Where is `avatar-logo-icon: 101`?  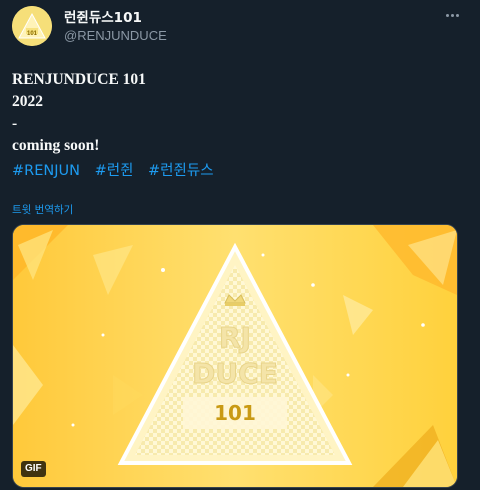 avatar-logo-icon: 101 is located at coordinates (32, 26).